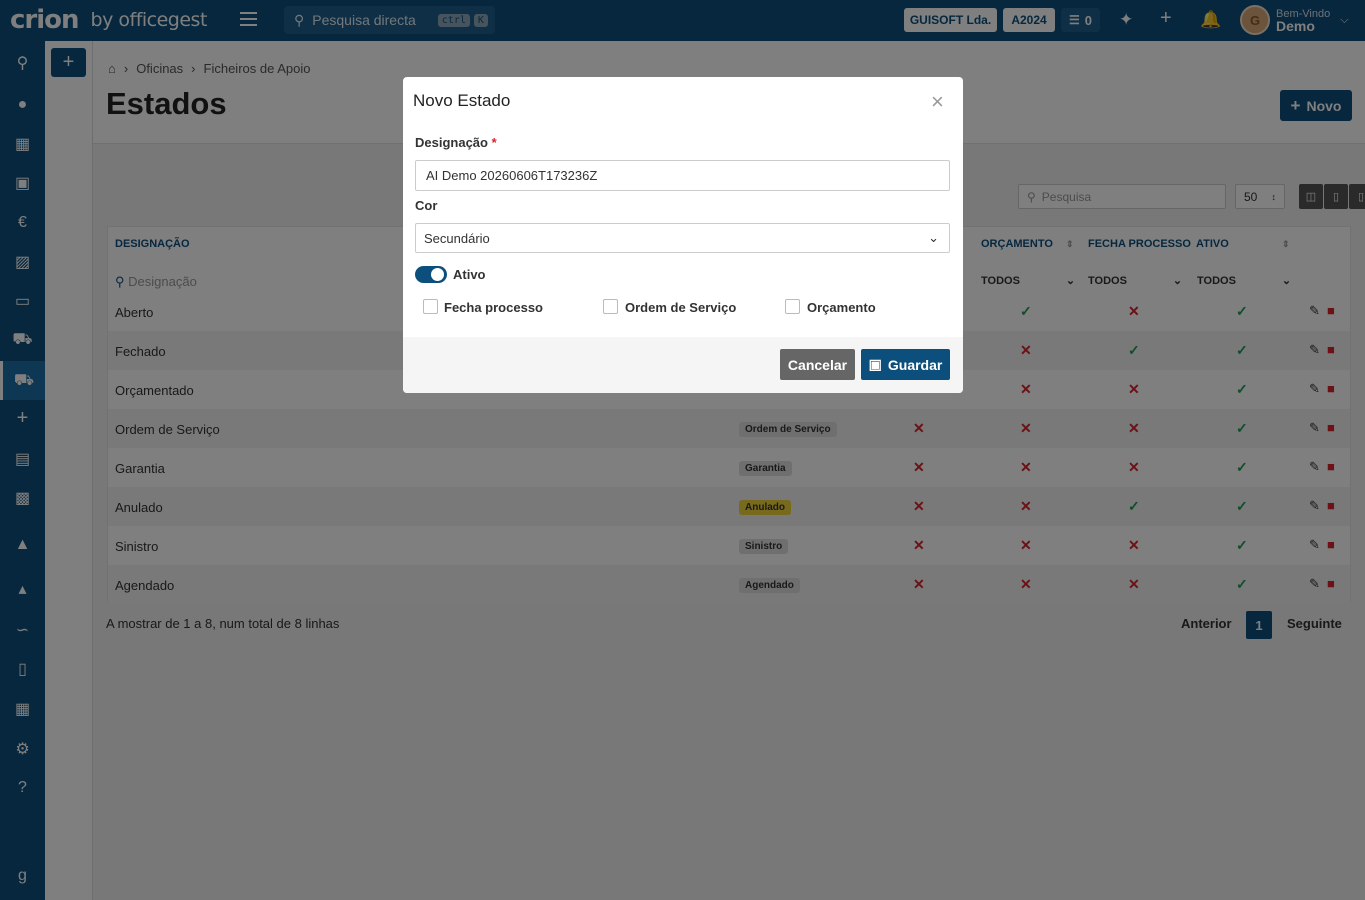 The width and height of the screenshot is (1365, 900). What do you see at coordinates (937, 102) in the screenshot?
I see `close-icon: ×` at bounding box center [937, 102].